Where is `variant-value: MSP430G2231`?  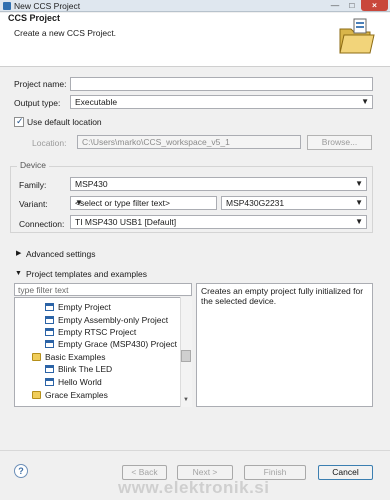
variant-value: MSP430G2231 is located at coordinates (255, 203).